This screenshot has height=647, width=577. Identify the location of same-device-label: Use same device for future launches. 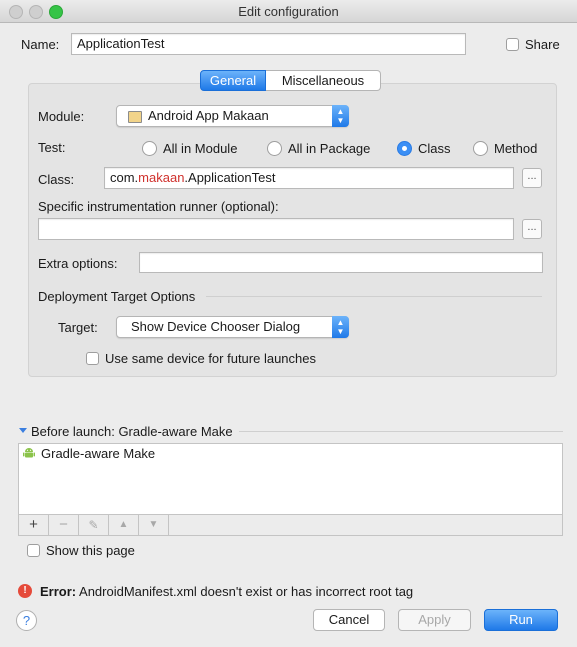
(210, 358).